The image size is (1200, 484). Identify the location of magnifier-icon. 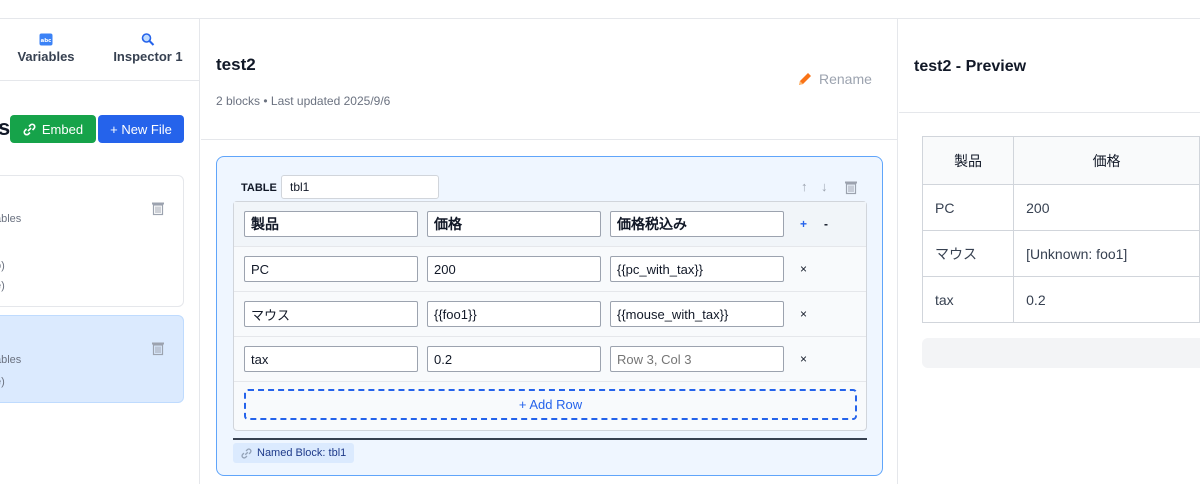
(148, 39).